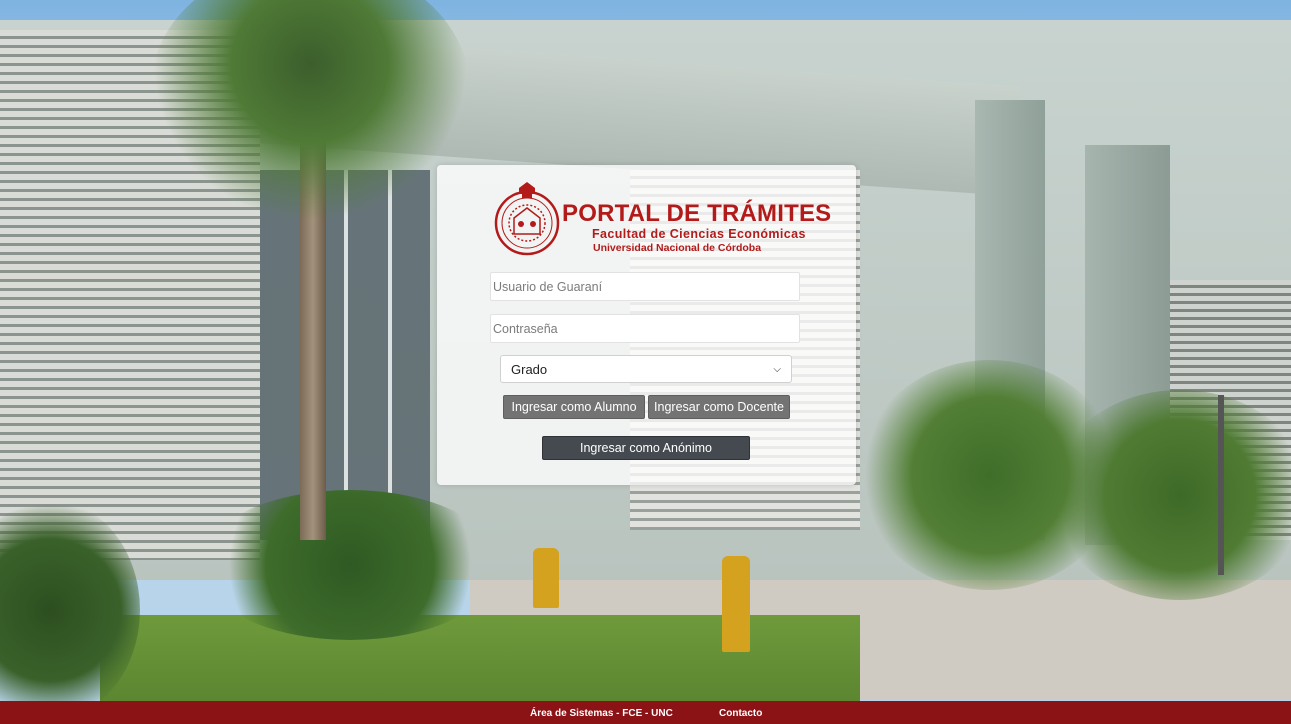 The width and height of the screenshot is (1291, 724). What do you see at coordinates (645, 286) in the screenshot?
I see `username-input` at bounding box center [645, 286].